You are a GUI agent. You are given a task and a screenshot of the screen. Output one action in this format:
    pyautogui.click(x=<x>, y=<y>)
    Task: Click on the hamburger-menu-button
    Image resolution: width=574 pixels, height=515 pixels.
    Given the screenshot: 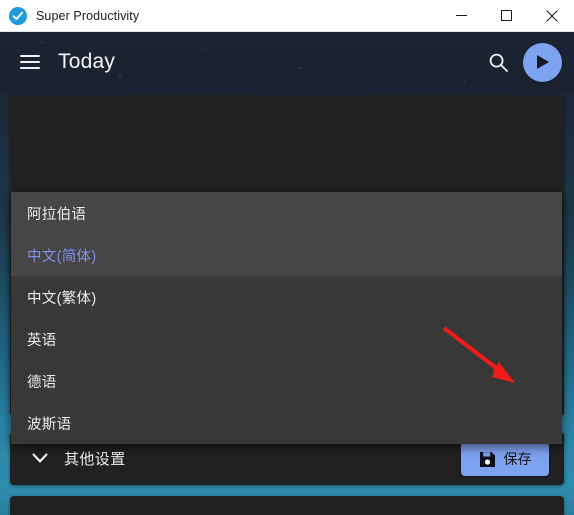 What is the action you would take?
    pyautogui.click(x=30, y=62)
    